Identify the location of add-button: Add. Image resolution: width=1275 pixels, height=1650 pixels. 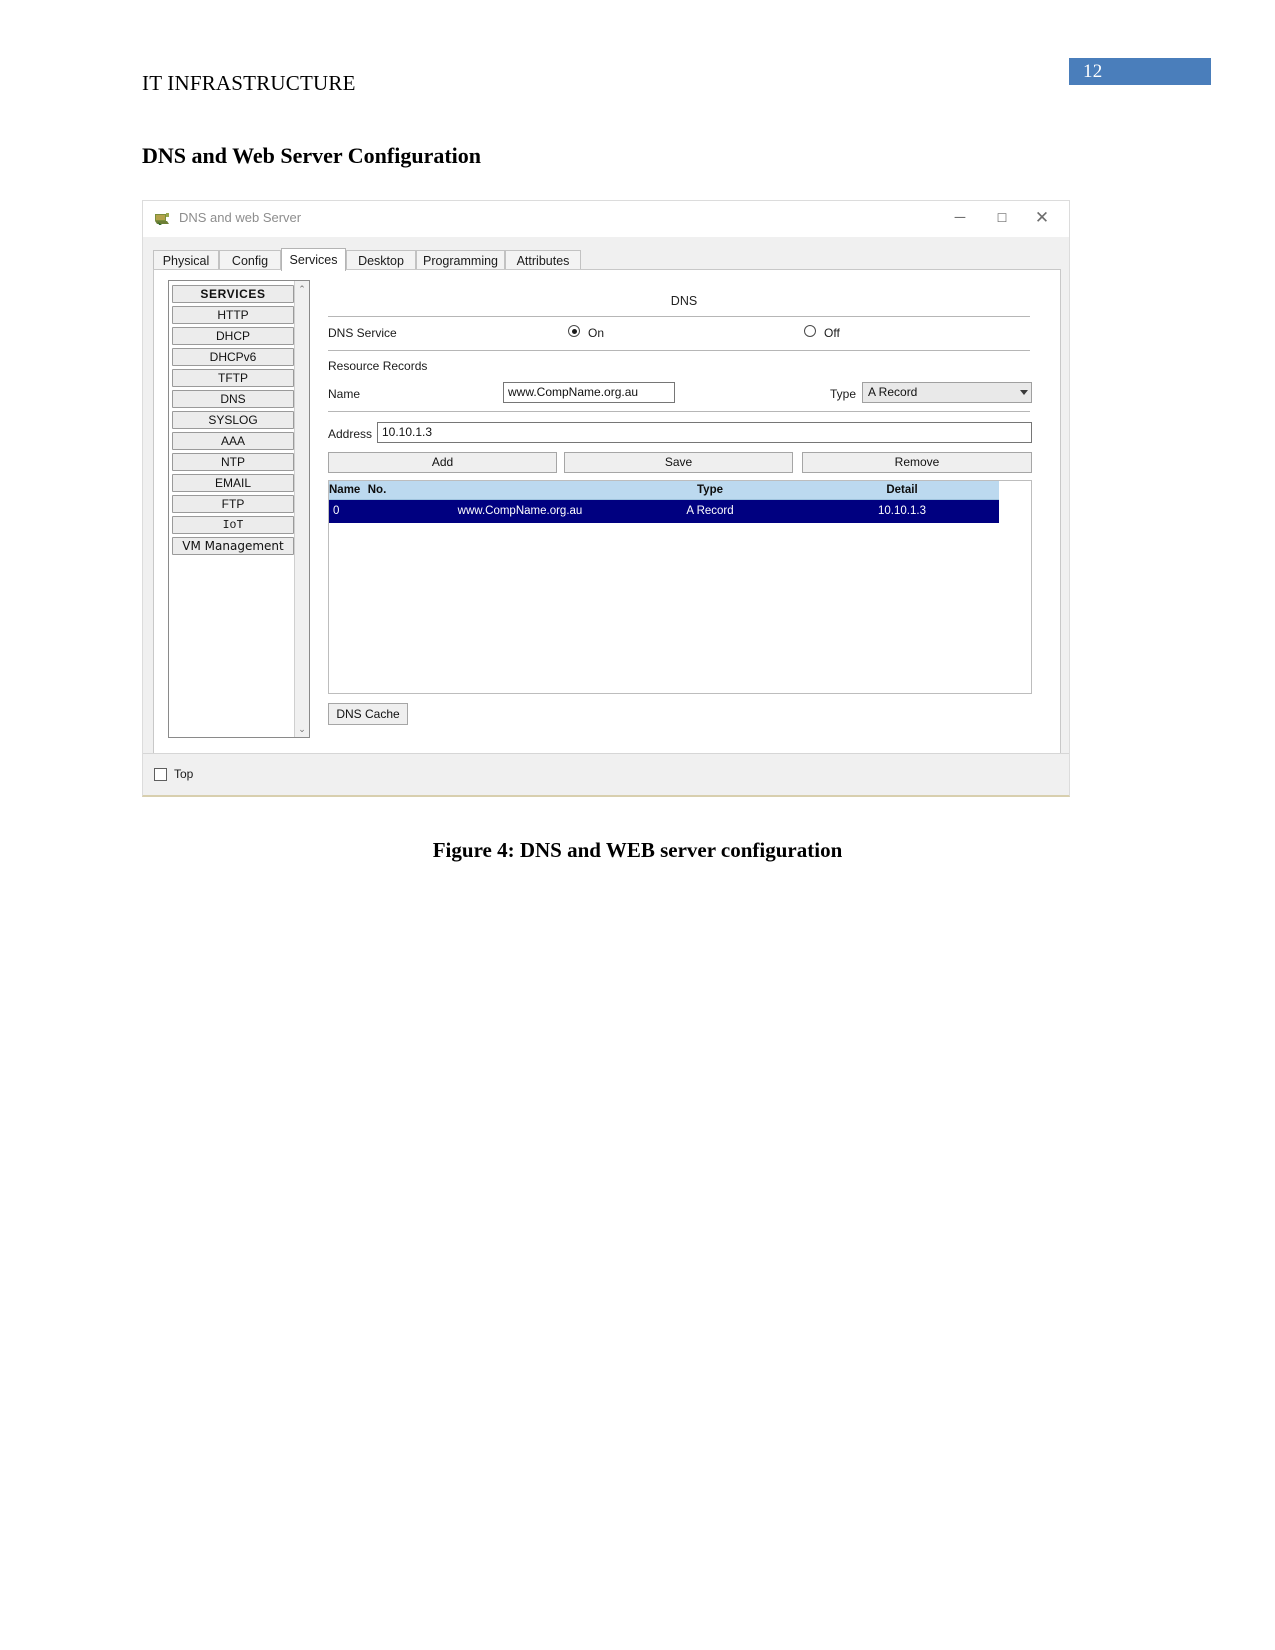
(442, 462).